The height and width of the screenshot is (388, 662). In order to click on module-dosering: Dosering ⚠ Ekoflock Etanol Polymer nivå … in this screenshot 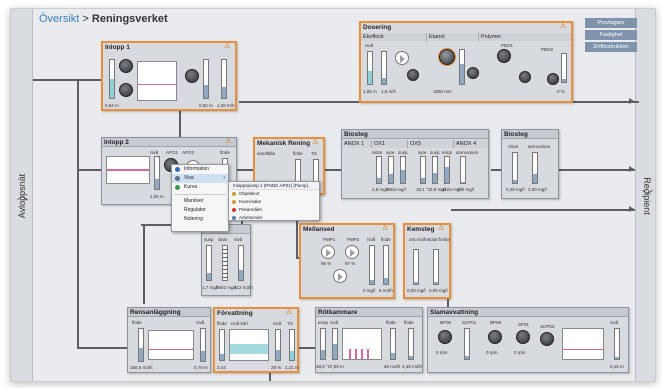, I will do `click(466, 62)`.